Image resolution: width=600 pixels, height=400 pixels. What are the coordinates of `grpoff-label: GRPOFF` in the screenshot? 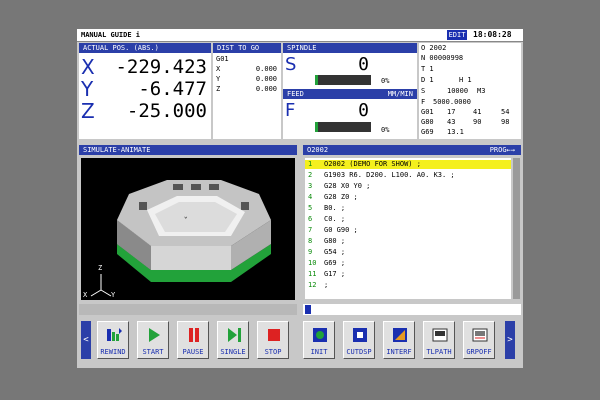 It's located at (479, 352).